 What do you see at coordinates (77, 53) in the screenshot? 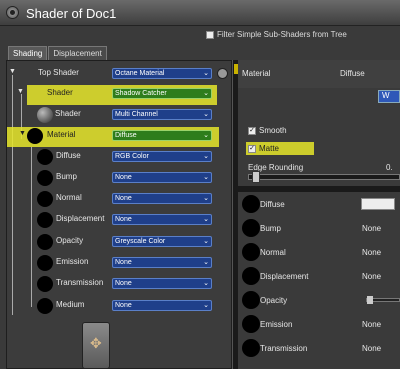
I see `tab-displacement: Displacement` at bounding box center [77, 53].